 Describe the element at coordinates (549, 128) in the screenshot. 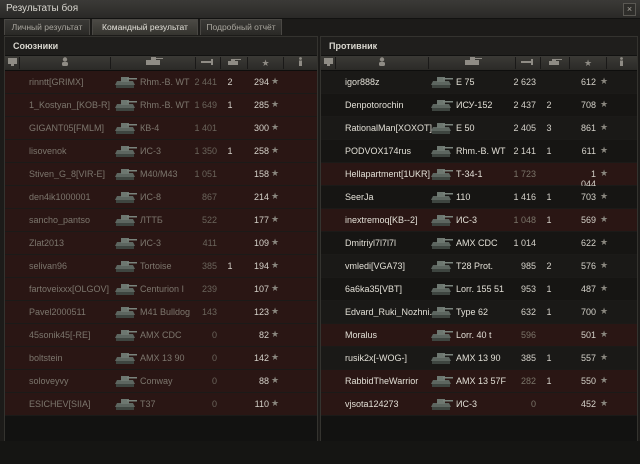

I see `kills-value: 3` at that location.